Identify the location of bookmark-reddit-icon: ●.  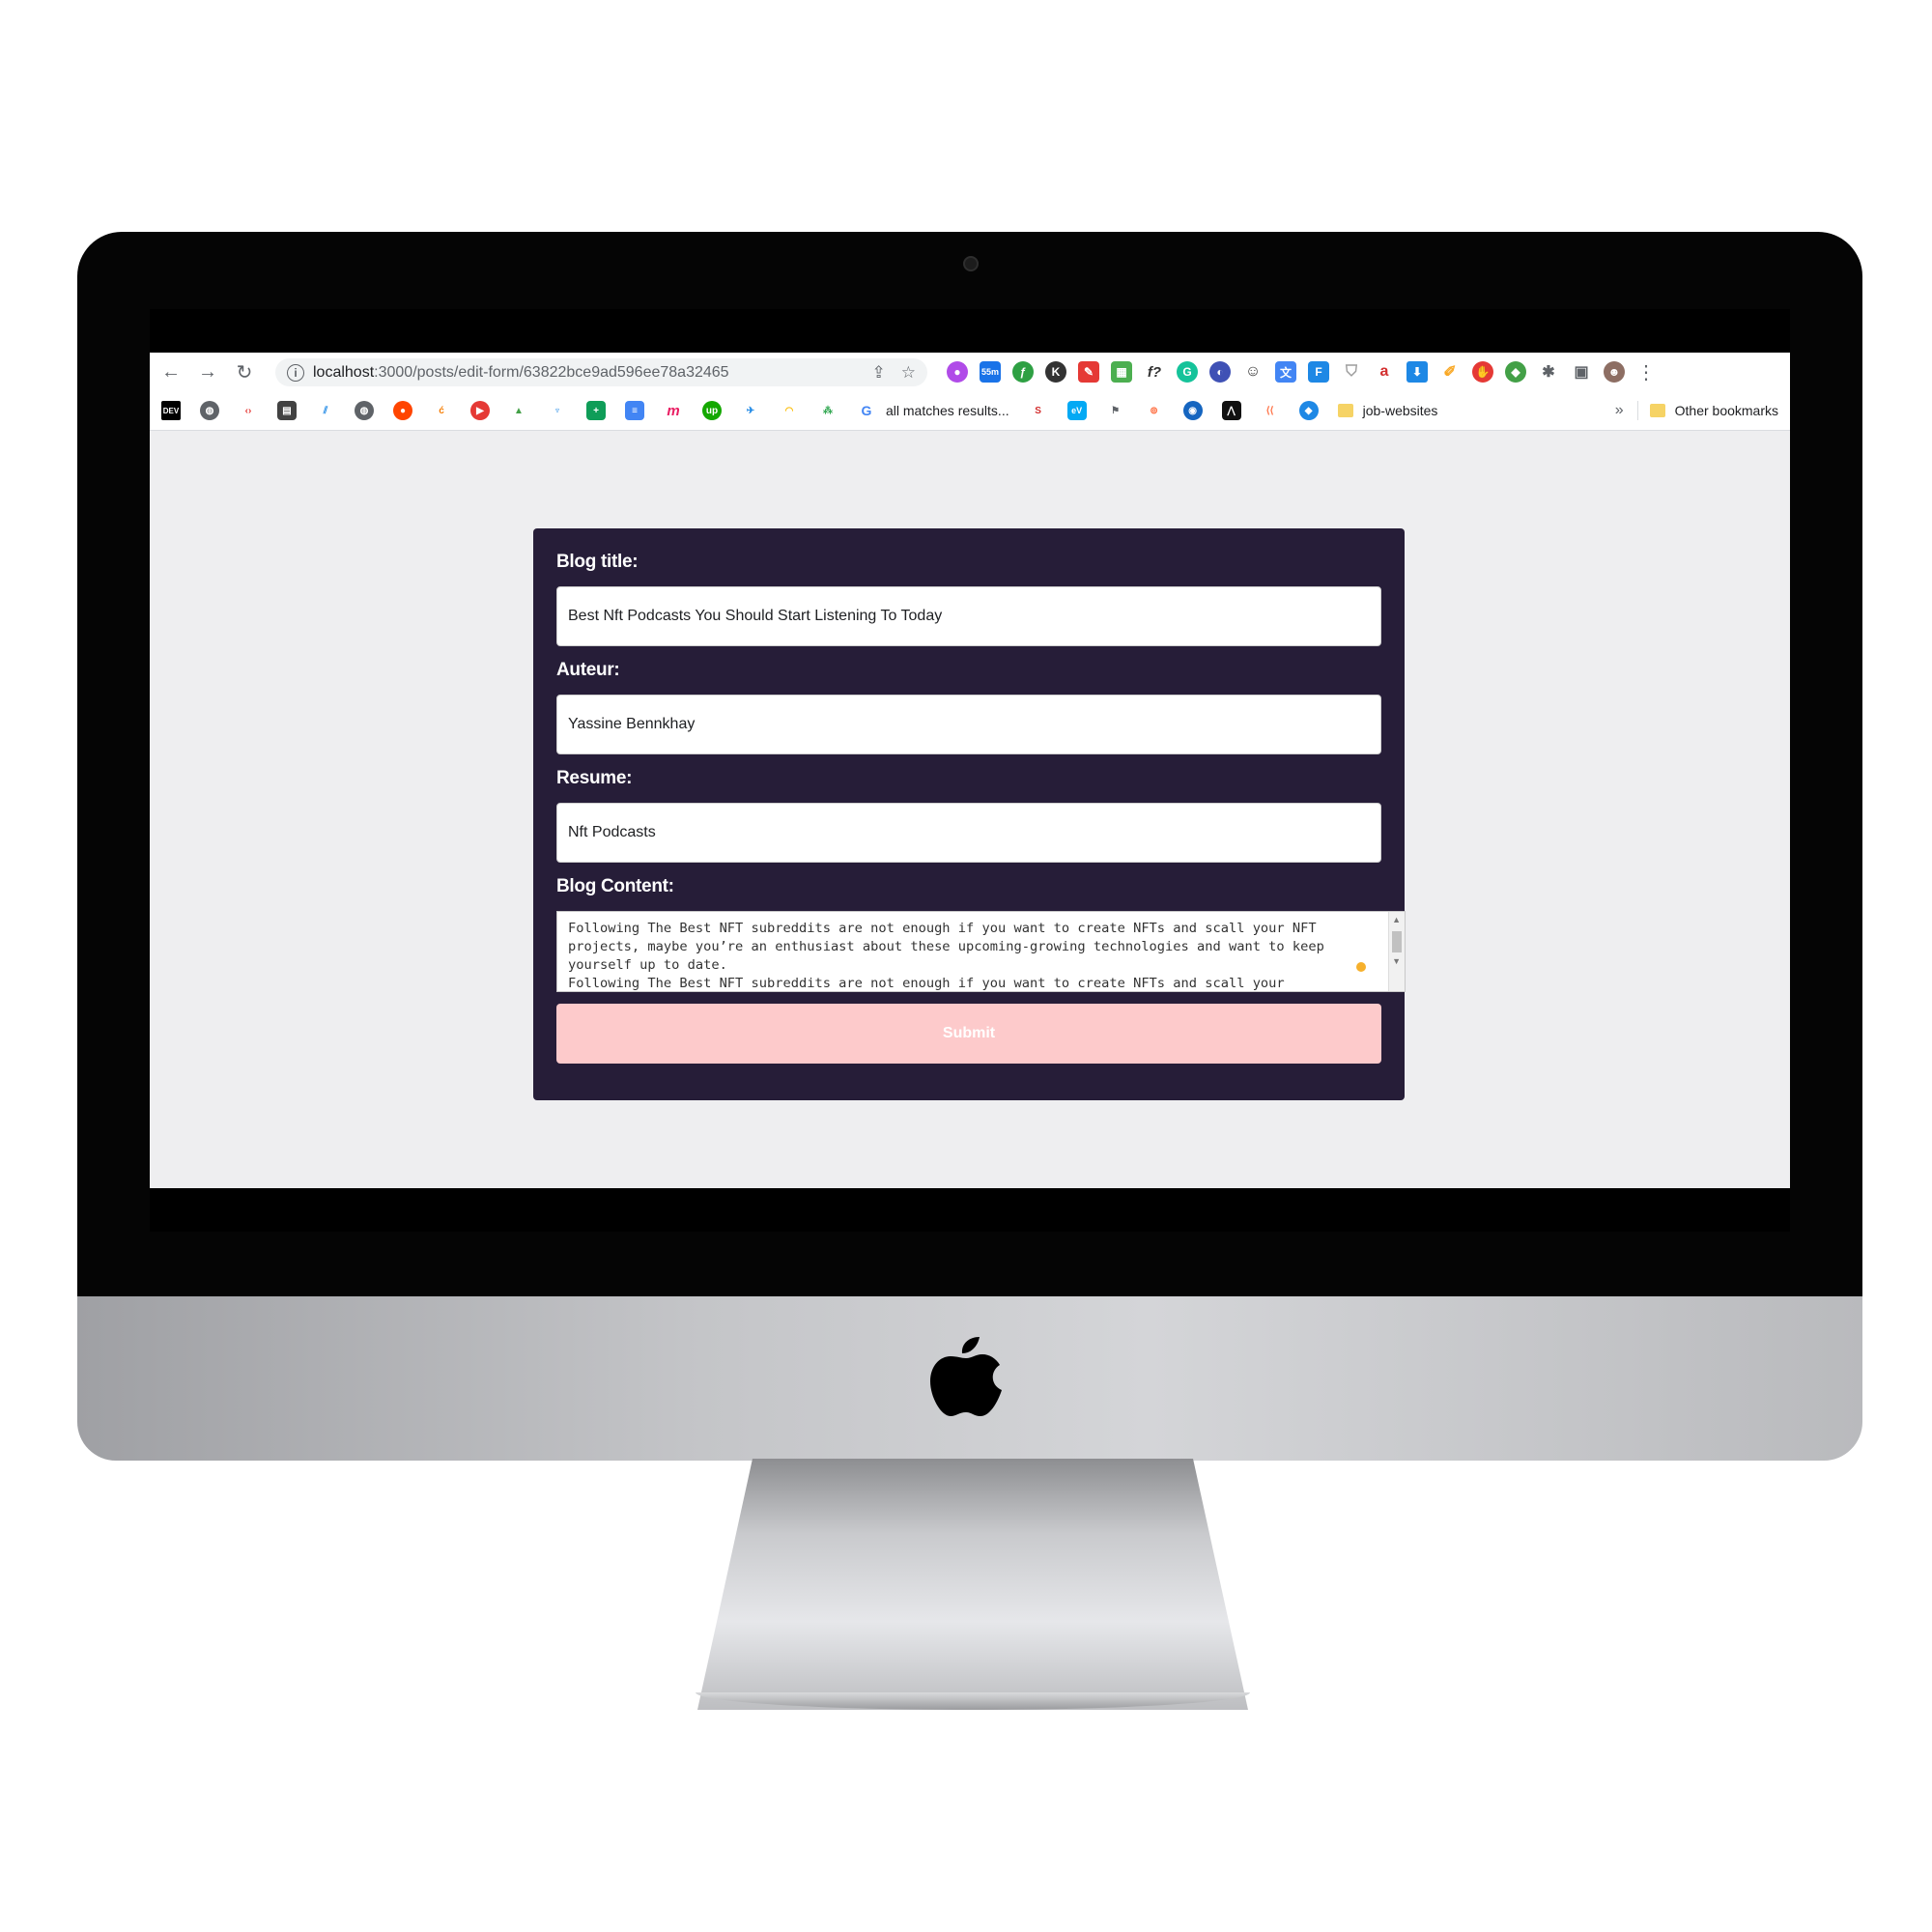
(402, 410).